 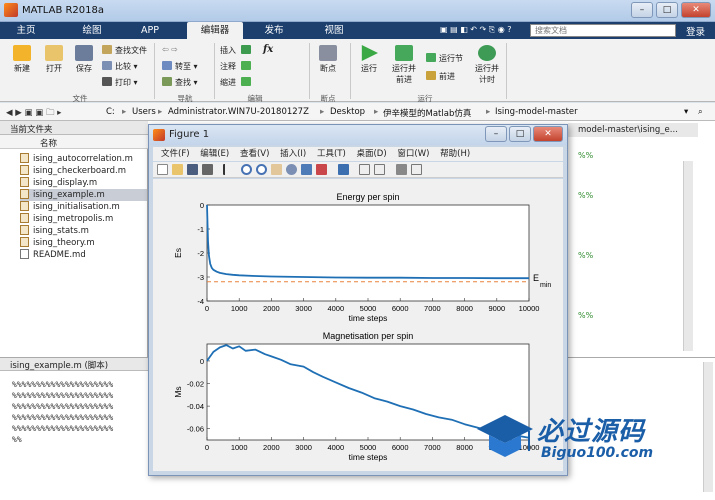 What do you see at coordinates (74, 142) in the screenshot?
I see `name-column-header: 名称` at bounding box center [74, 142].